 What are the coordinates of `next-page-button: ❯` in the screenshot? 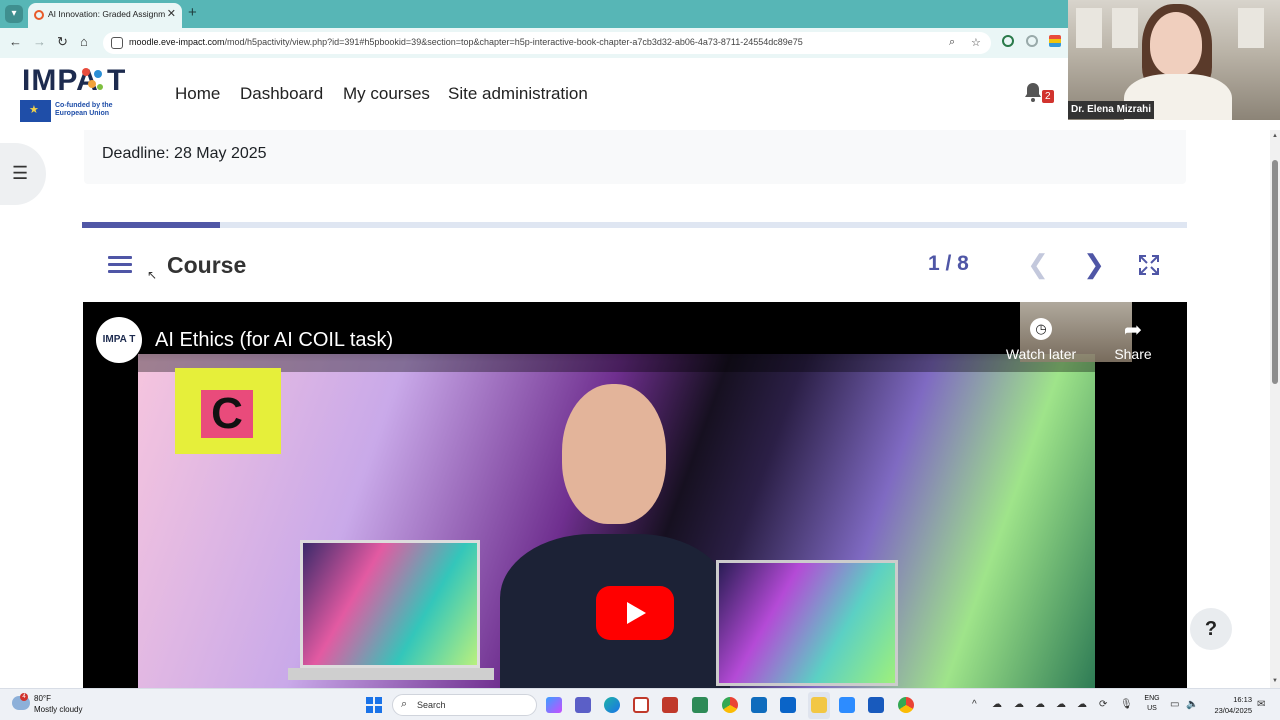 It's located at (1094, 265).